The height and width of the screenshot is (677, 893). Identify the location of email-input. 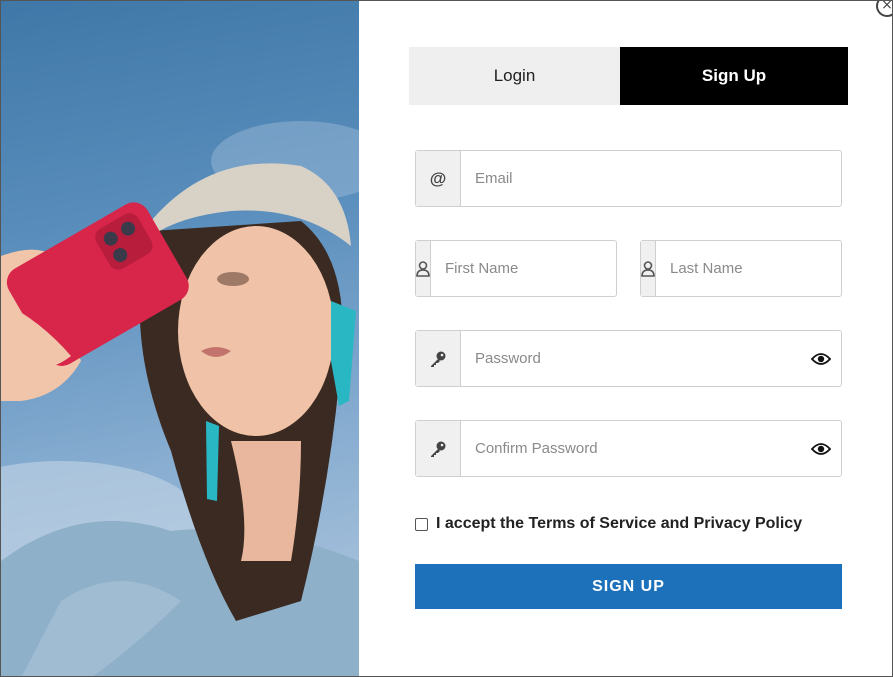
(651, 178).